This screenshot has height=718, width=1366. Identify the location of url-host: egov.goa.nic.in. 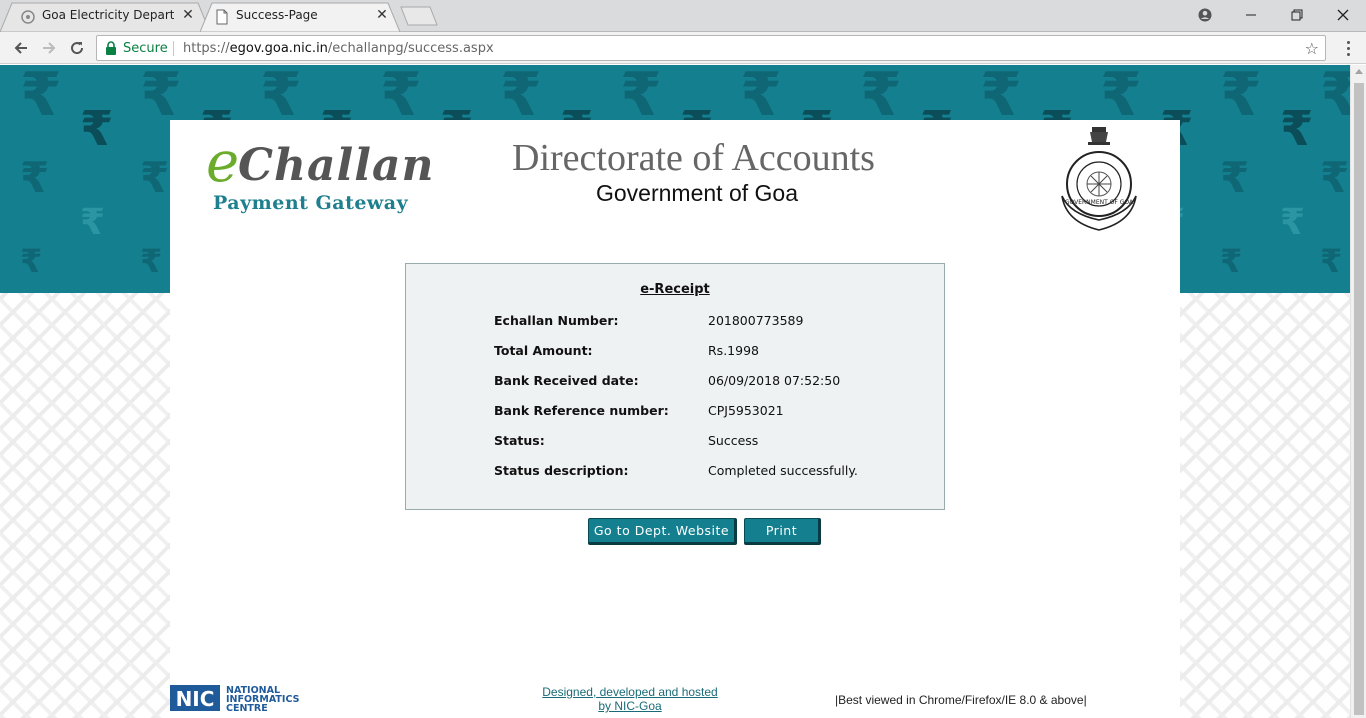
(278, 48).